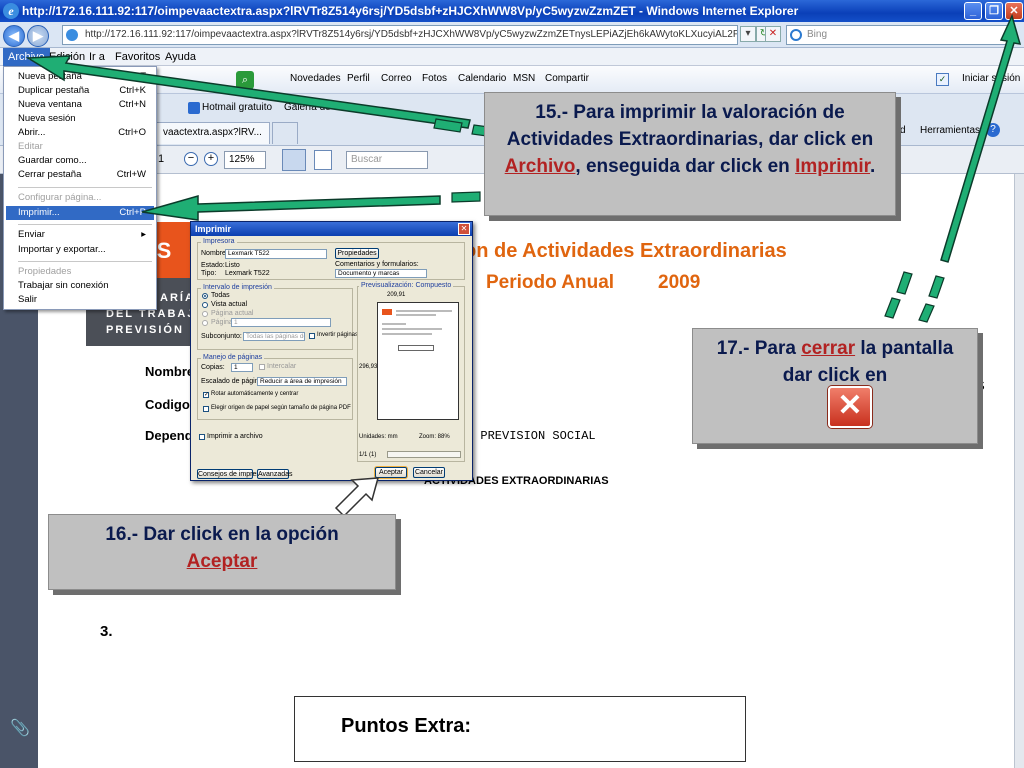 The image size is (1024, 768). What do you see at coordinates (80, 105) in the screenshot?
I see `menu-nueva-ventana: Nueva ventana Ctrl+N` at bounding box center [80, 105].